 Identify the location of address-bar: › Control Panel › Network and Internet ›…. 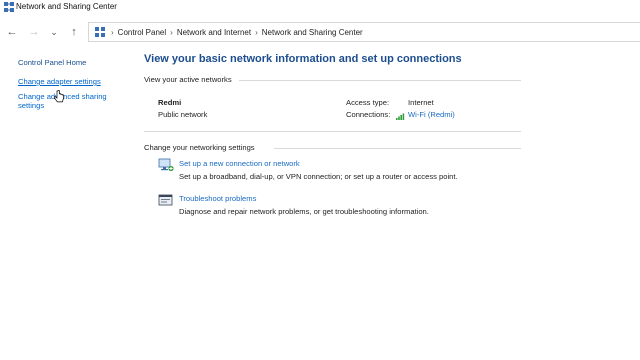
(364, 32).